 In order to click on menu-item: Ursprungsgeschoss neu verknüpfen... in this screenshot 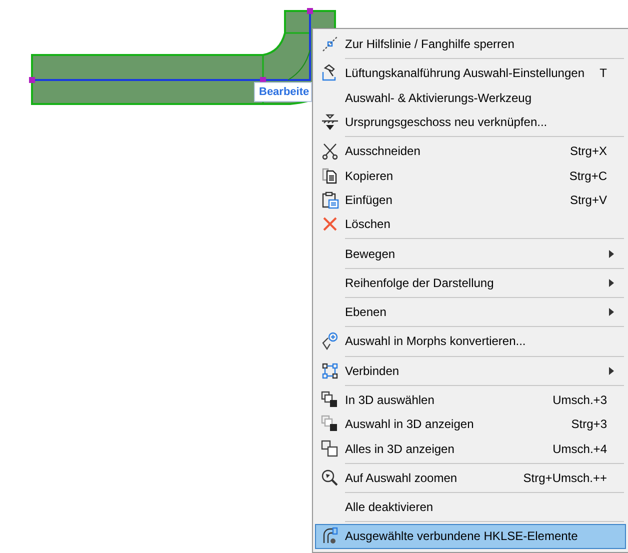, I will do `click(470, 122)`.